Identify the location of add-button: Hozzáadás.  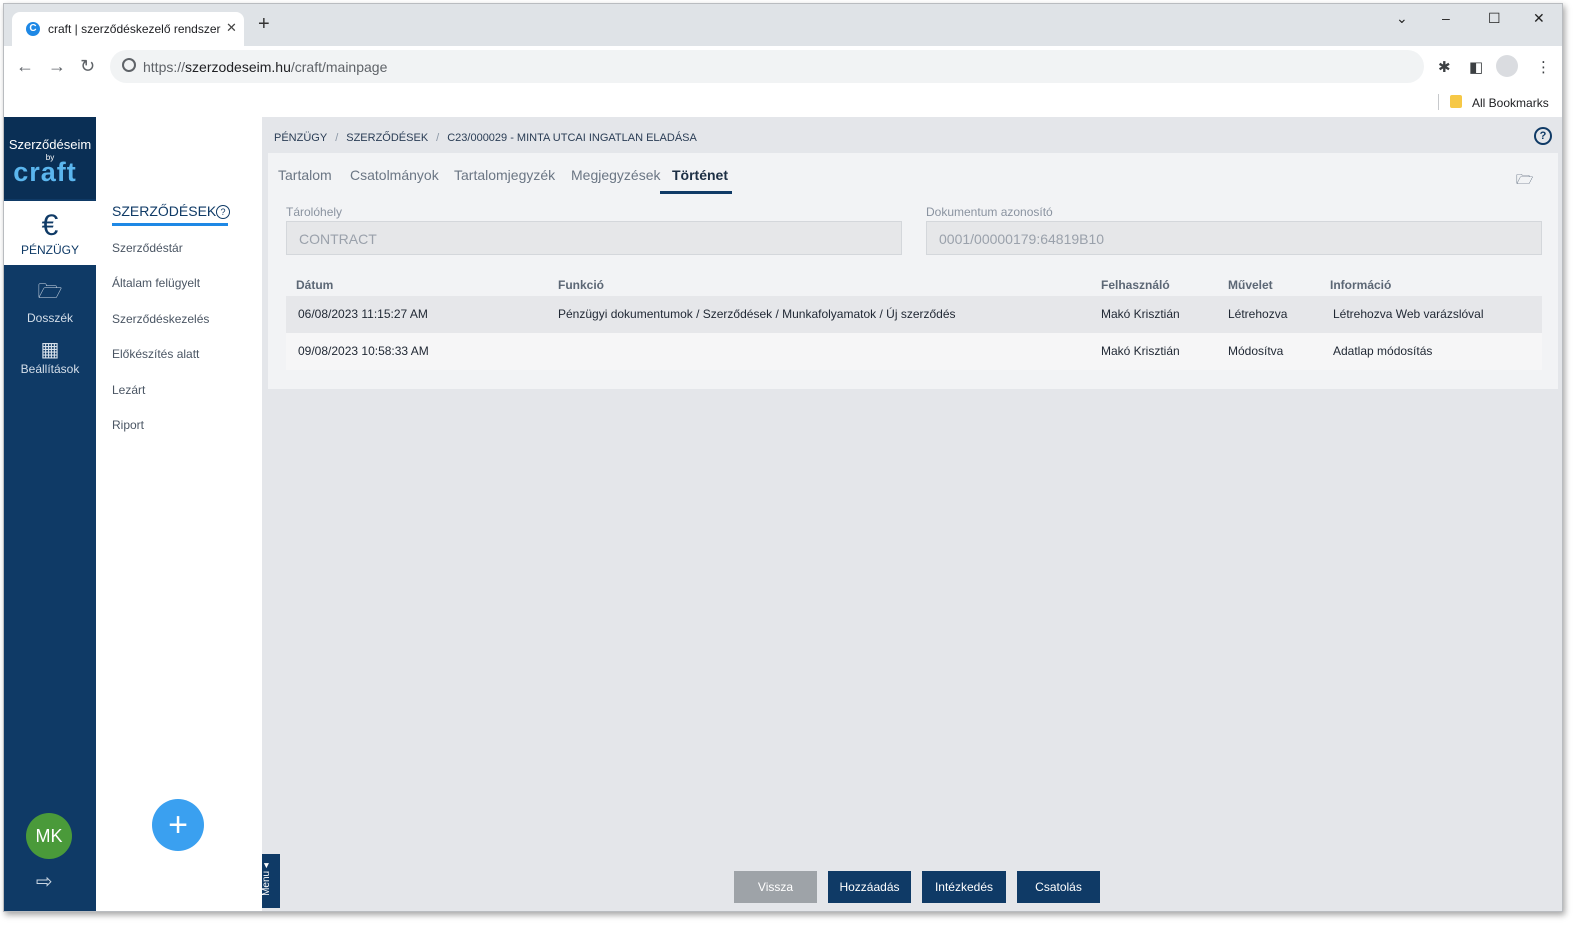
(869, 887).